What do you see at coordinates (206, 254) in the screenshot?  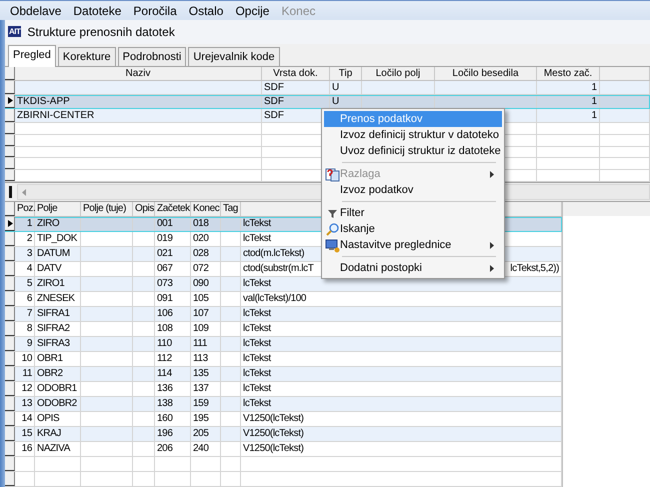 I see `table-cell: 028` at bounding box center [206, 254].